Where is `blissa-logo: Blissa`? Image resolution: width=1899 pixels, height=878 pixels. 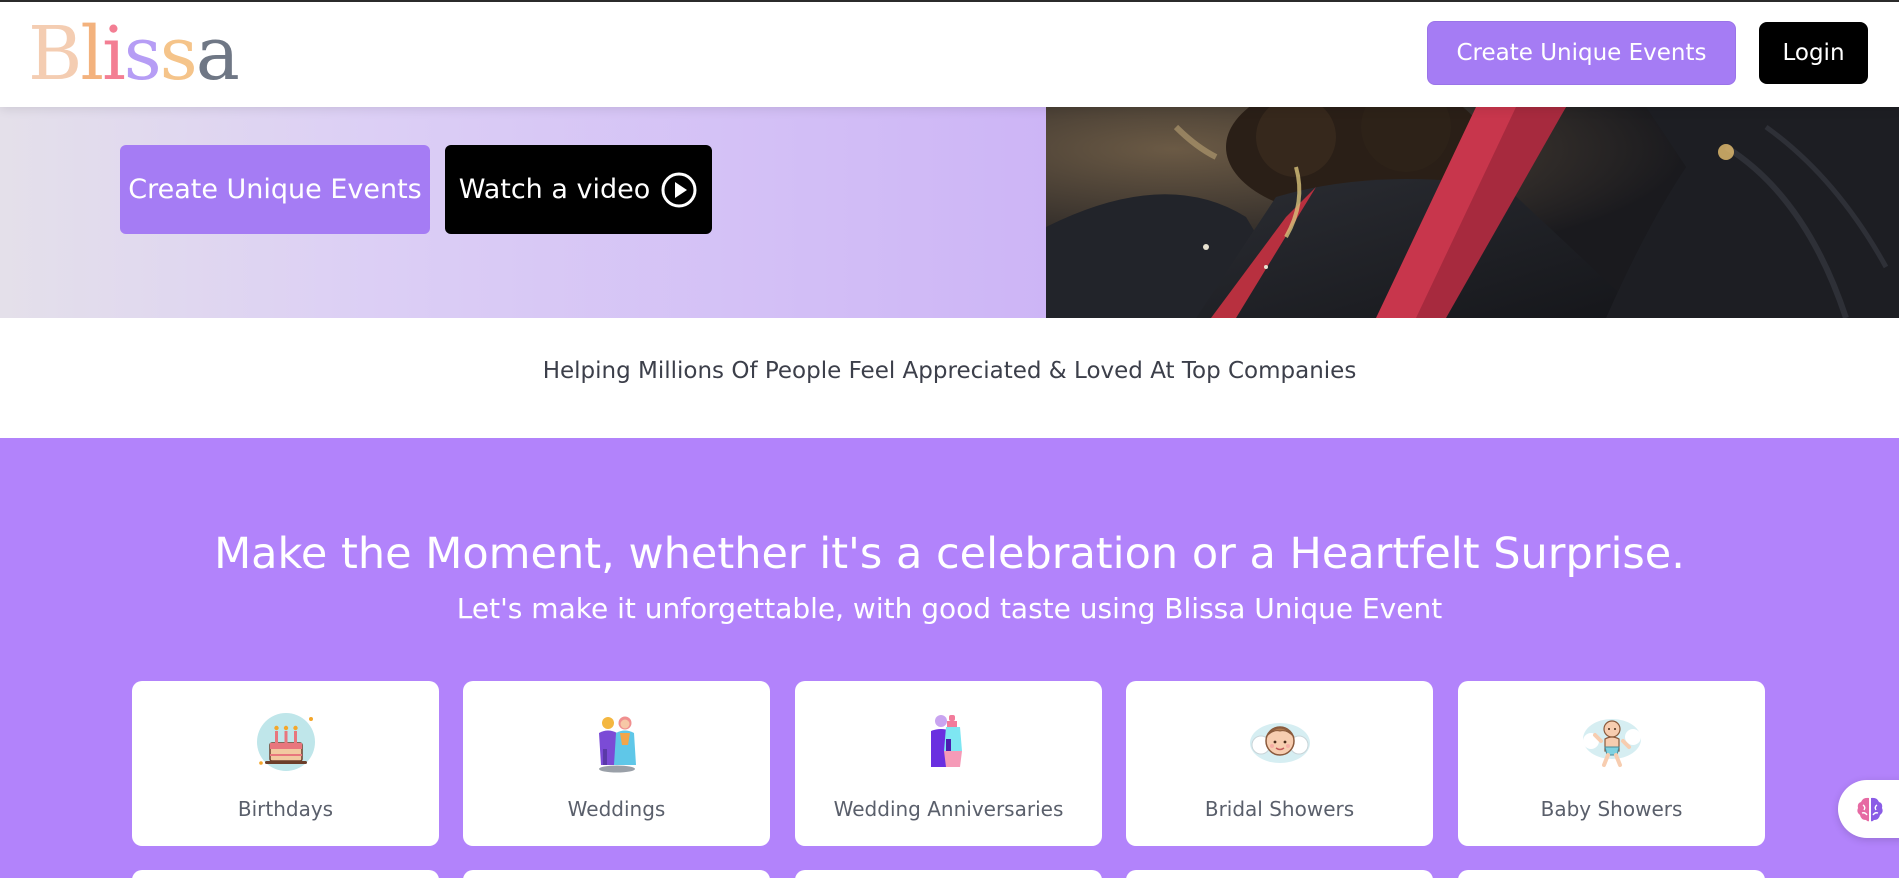 blissa-logo: Blissa is located at coordinates (134, 54).